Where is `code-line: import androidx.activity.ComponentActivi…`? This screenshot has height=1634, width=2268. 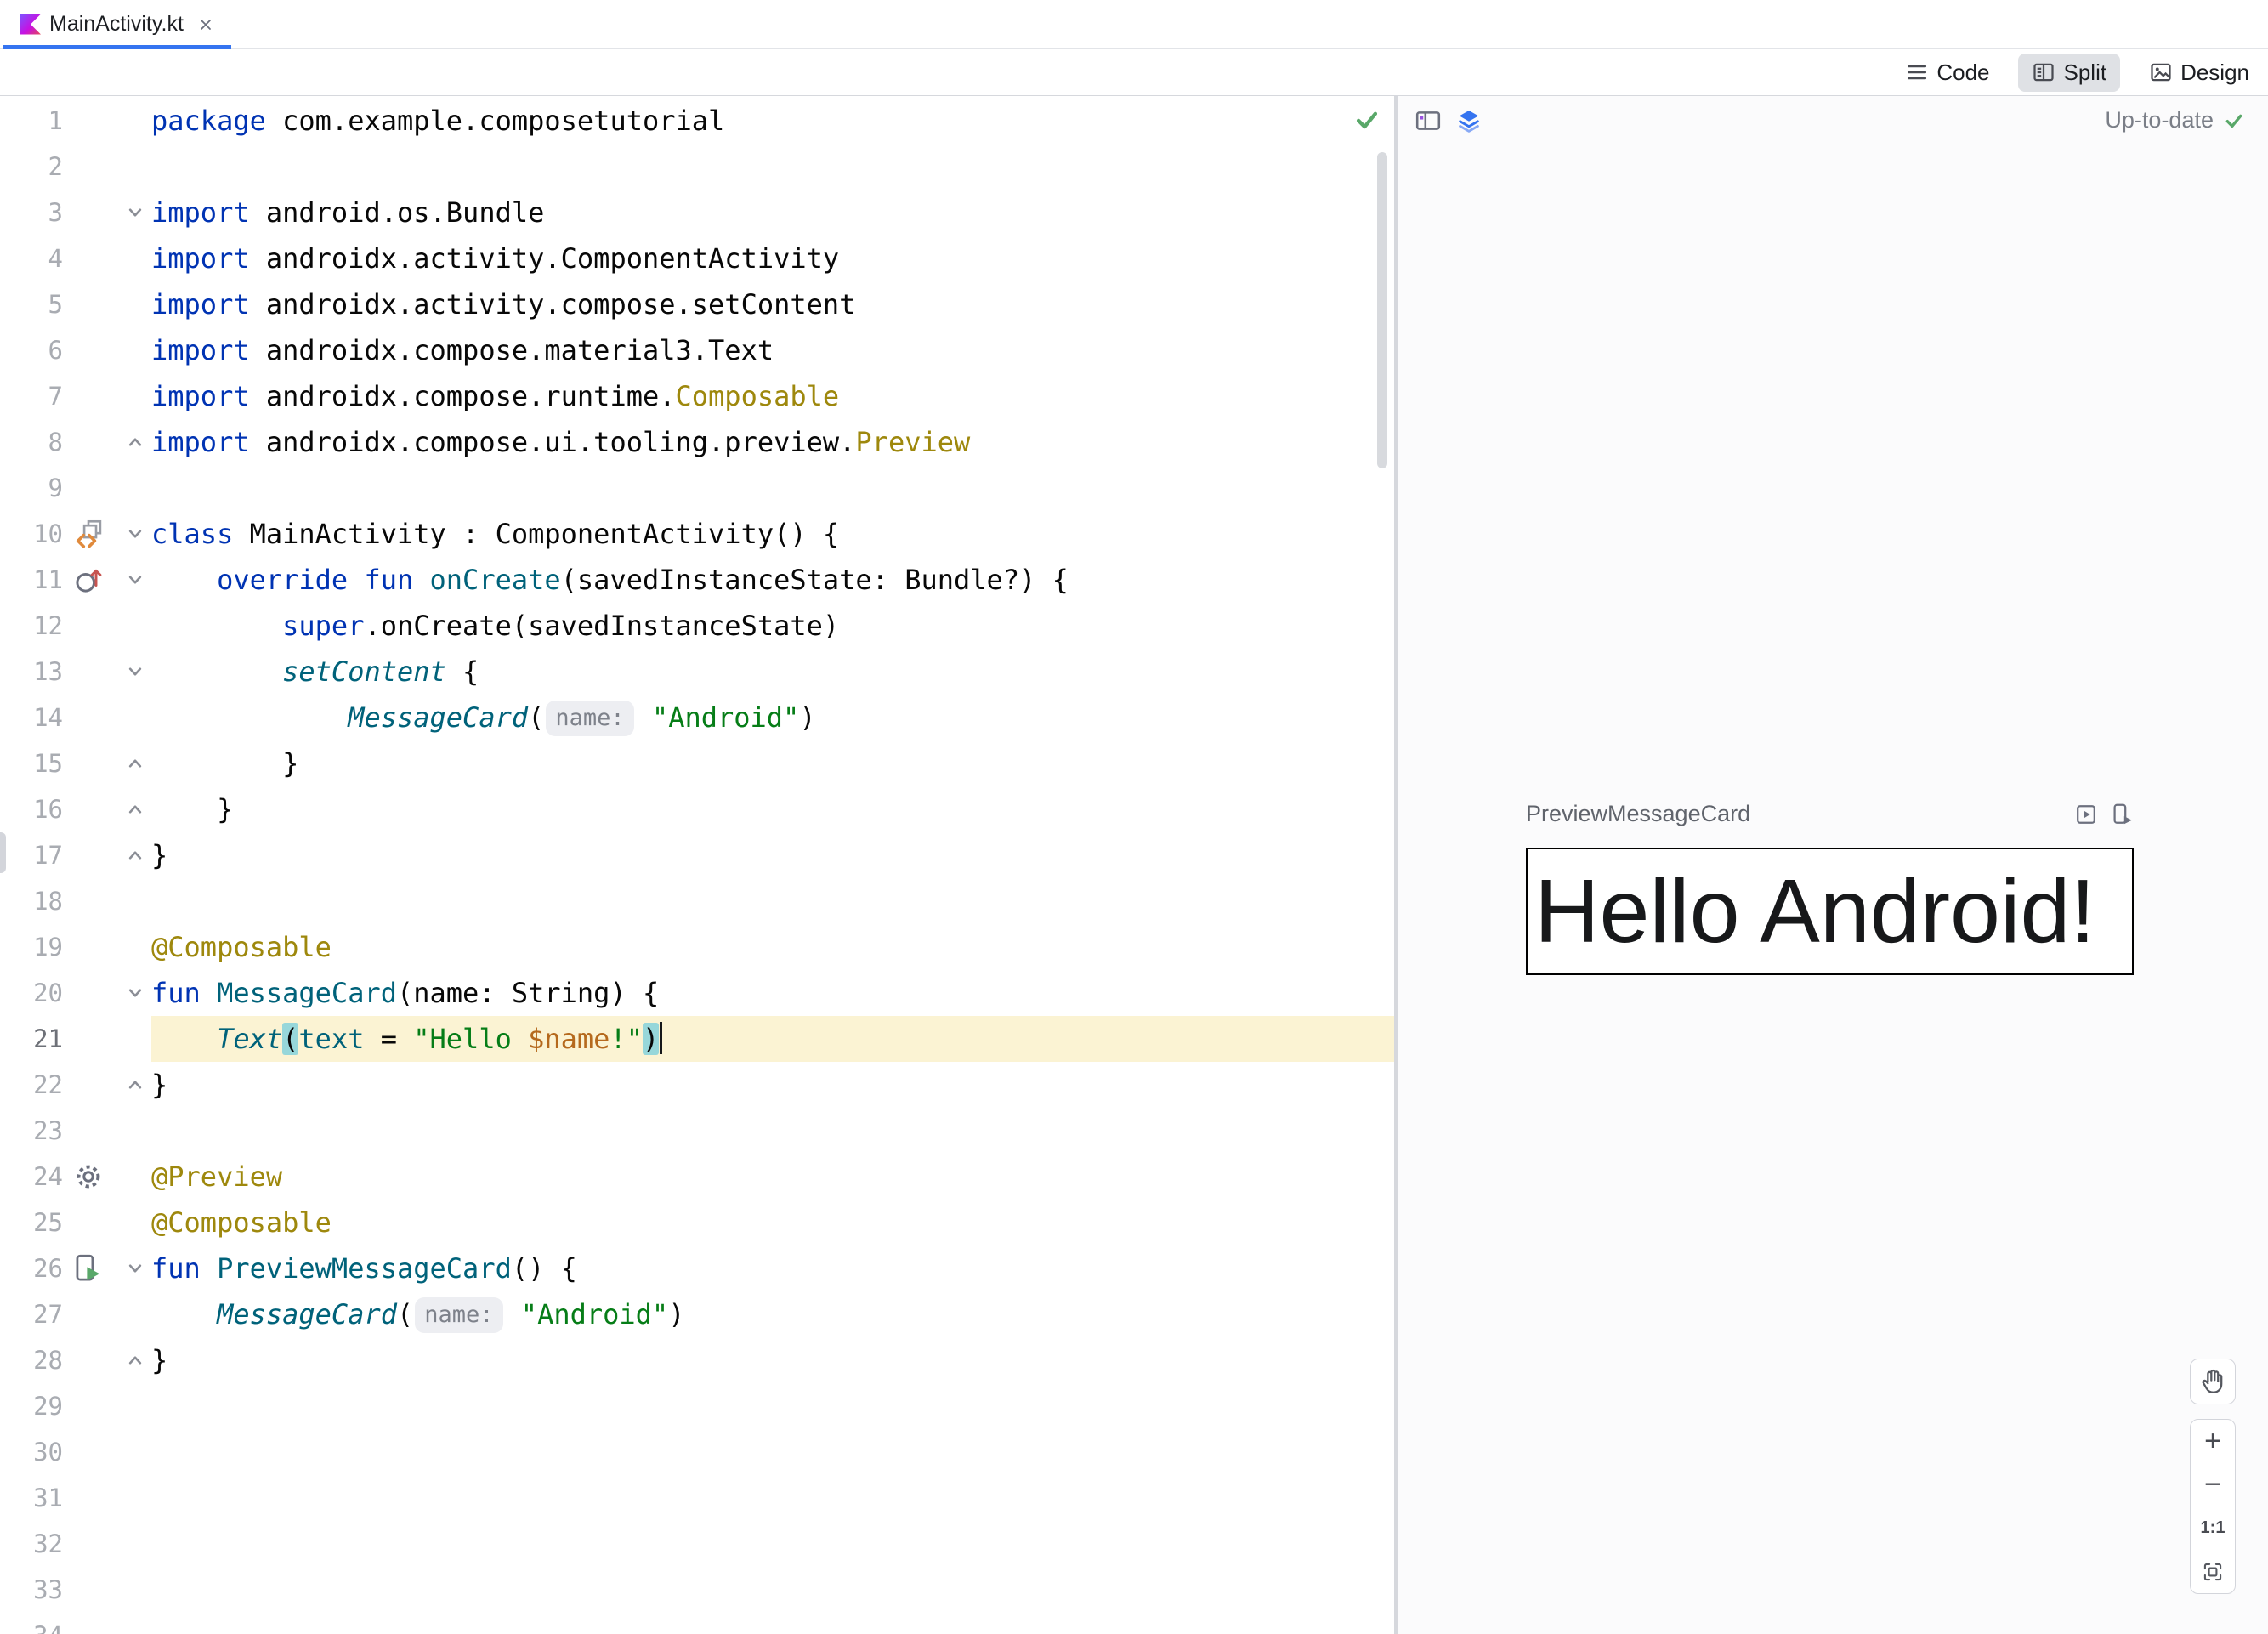 code-line: import androidx.activity.ComponentActivi… is located at coordinates (772, 258).